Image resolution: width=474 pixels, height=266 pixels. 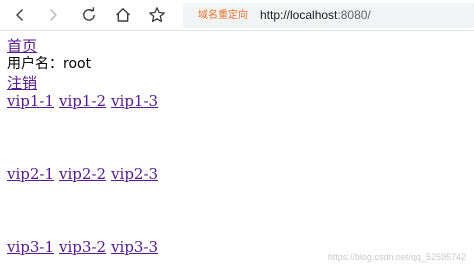 I want to click on back-button, so click(x=20, y=15).